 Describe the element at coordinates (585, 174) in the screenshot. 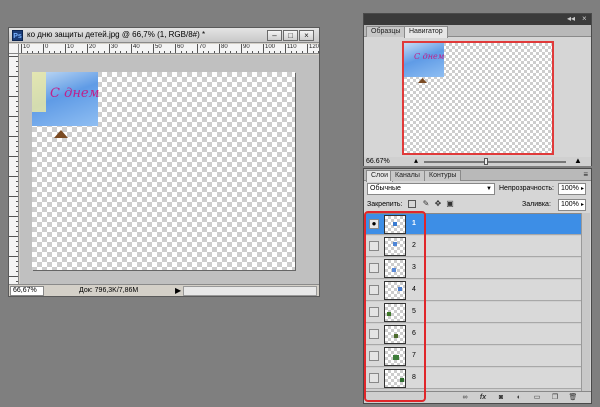

I see `panel-menu-icon: ≡` at that location.